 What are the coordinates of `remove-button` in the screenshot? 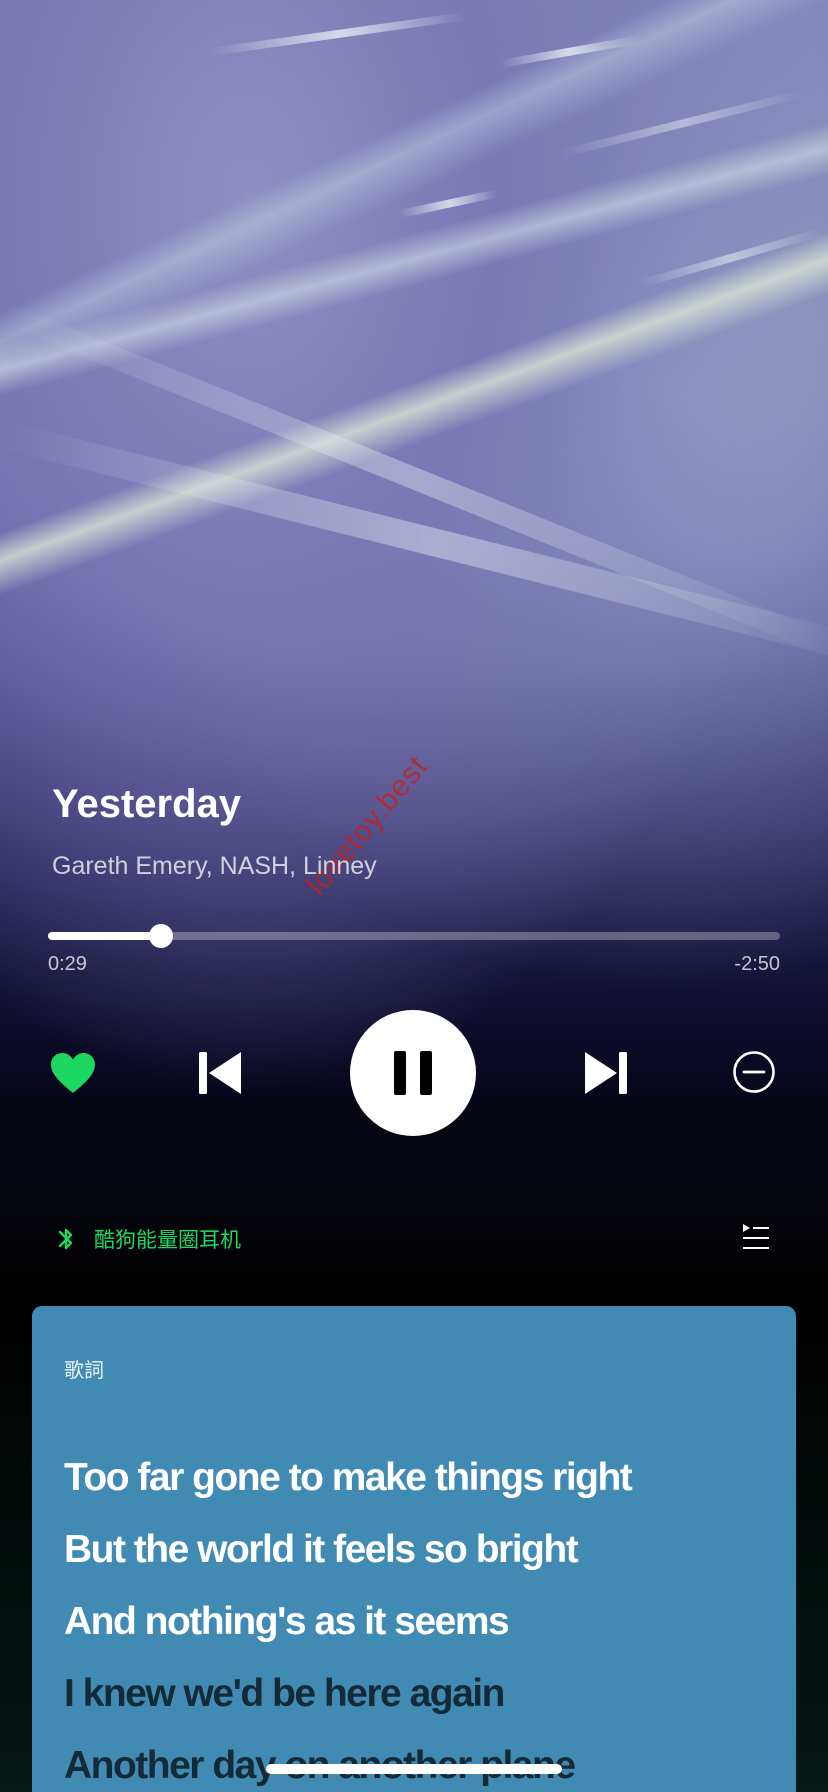 It's located at (754, 1072).